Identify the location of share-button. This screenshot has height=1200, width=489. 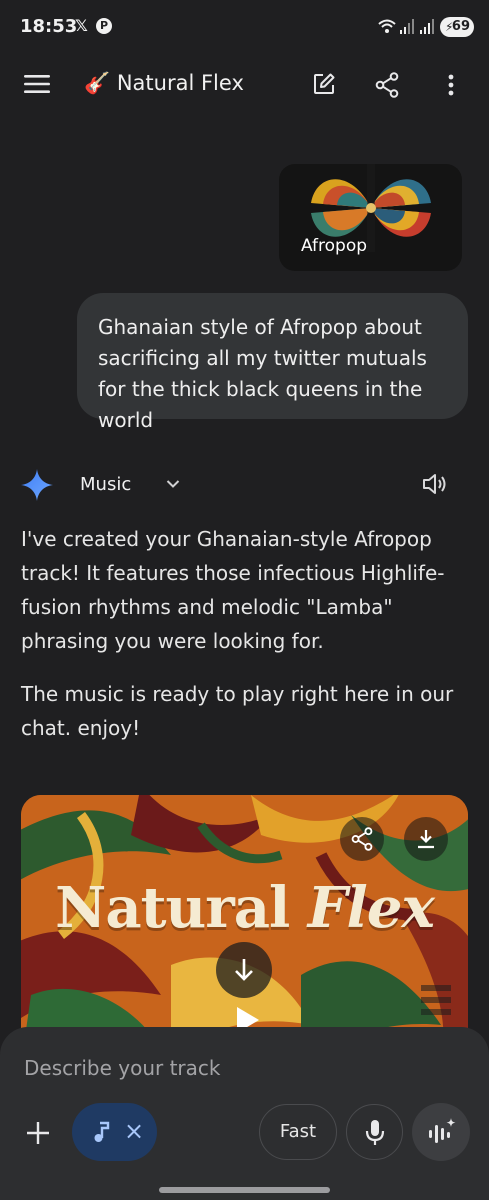
(387, 85).